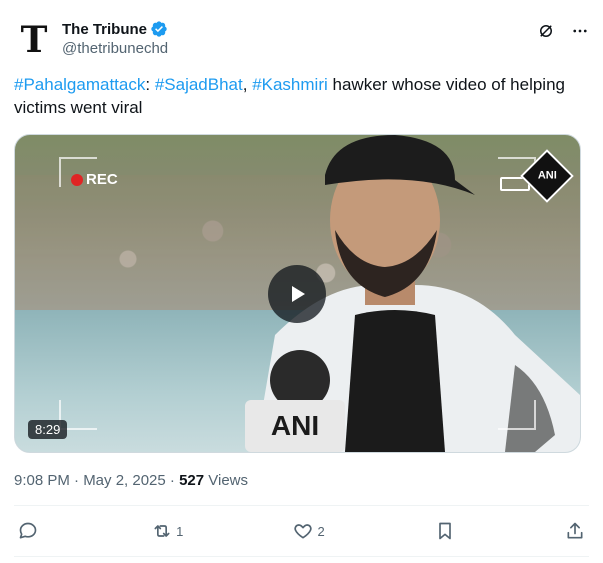  What do you see at coordinates (162, 531) in the screenshot?
I see `retweet-icon` at bounding box center [162, 531].